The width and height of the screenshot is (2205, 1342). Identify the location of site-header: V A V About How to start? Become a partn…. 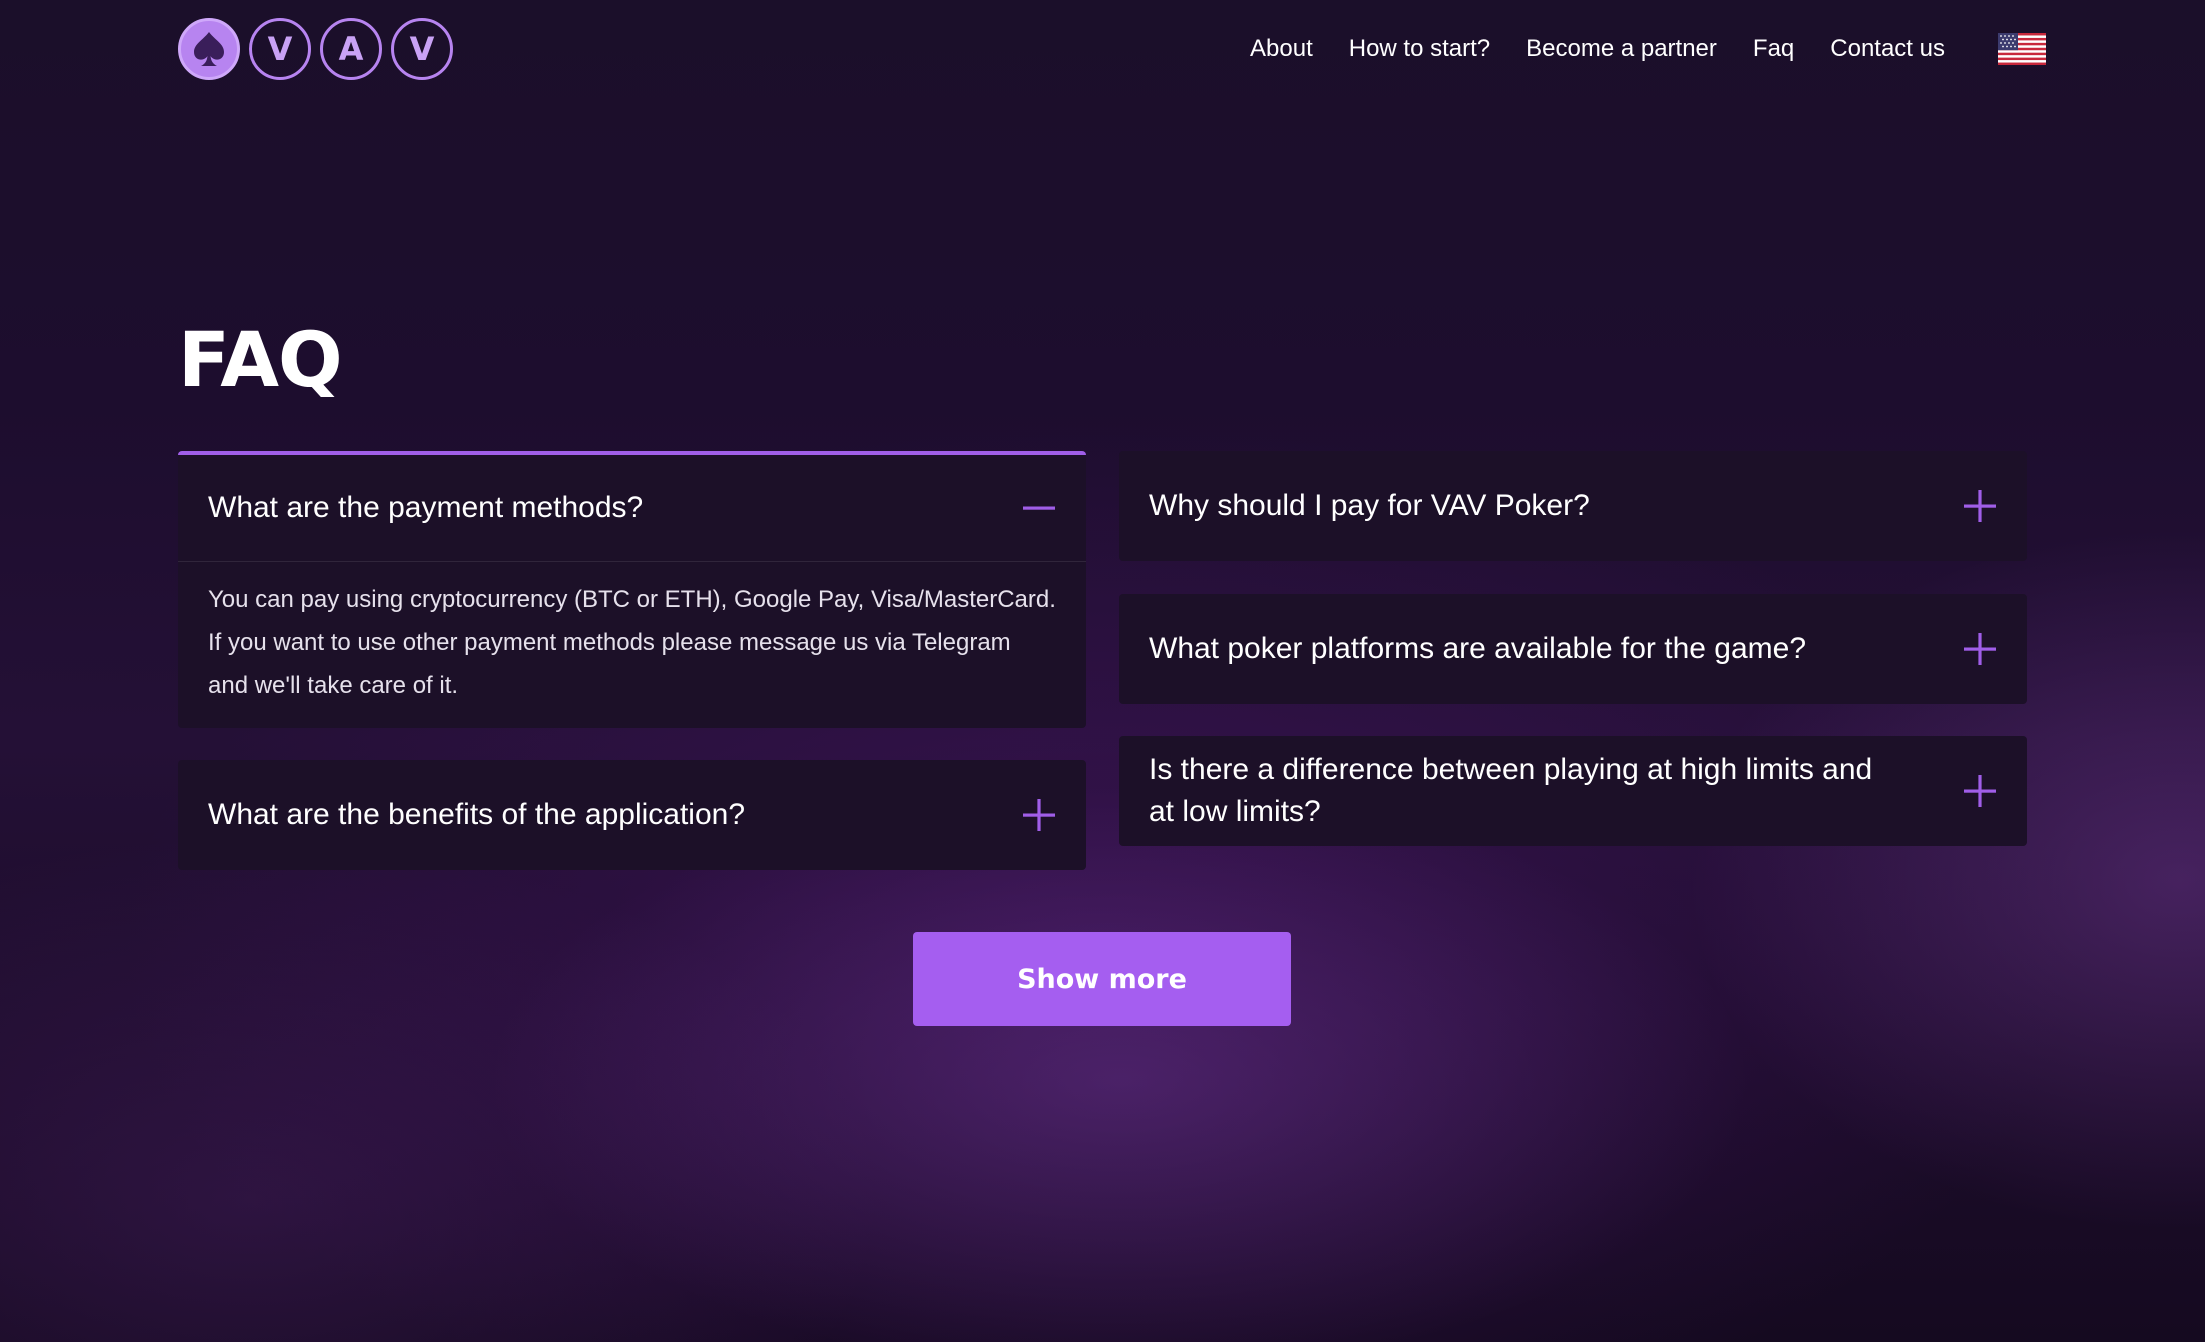
(1102, 50).